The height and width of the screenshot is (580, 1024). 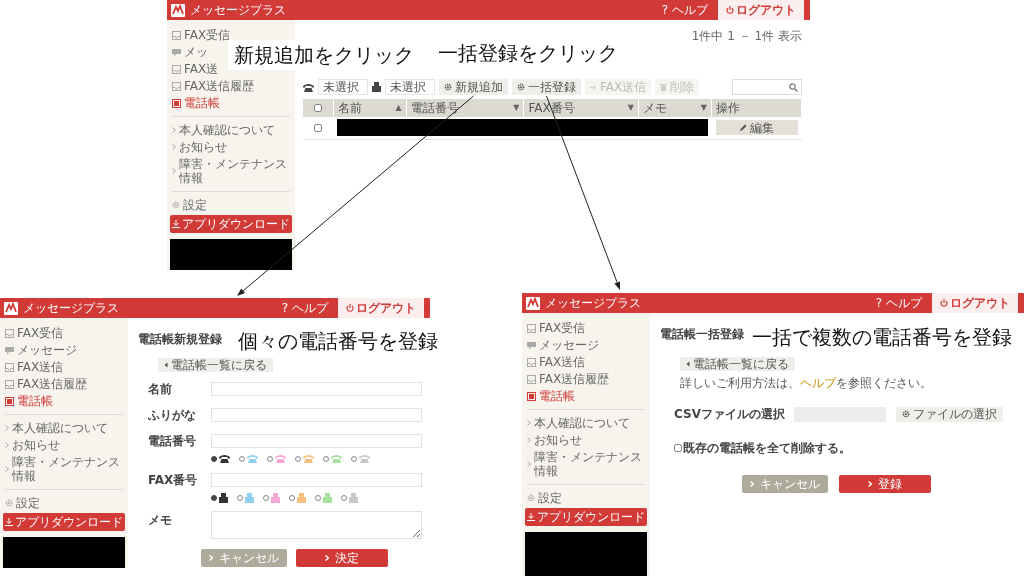 What do you see at coordinates (767, 448) in the screenshot?
I see `checkbox-label: 既存の電話帳を全て削除する。` at bounding box center [767, 448].